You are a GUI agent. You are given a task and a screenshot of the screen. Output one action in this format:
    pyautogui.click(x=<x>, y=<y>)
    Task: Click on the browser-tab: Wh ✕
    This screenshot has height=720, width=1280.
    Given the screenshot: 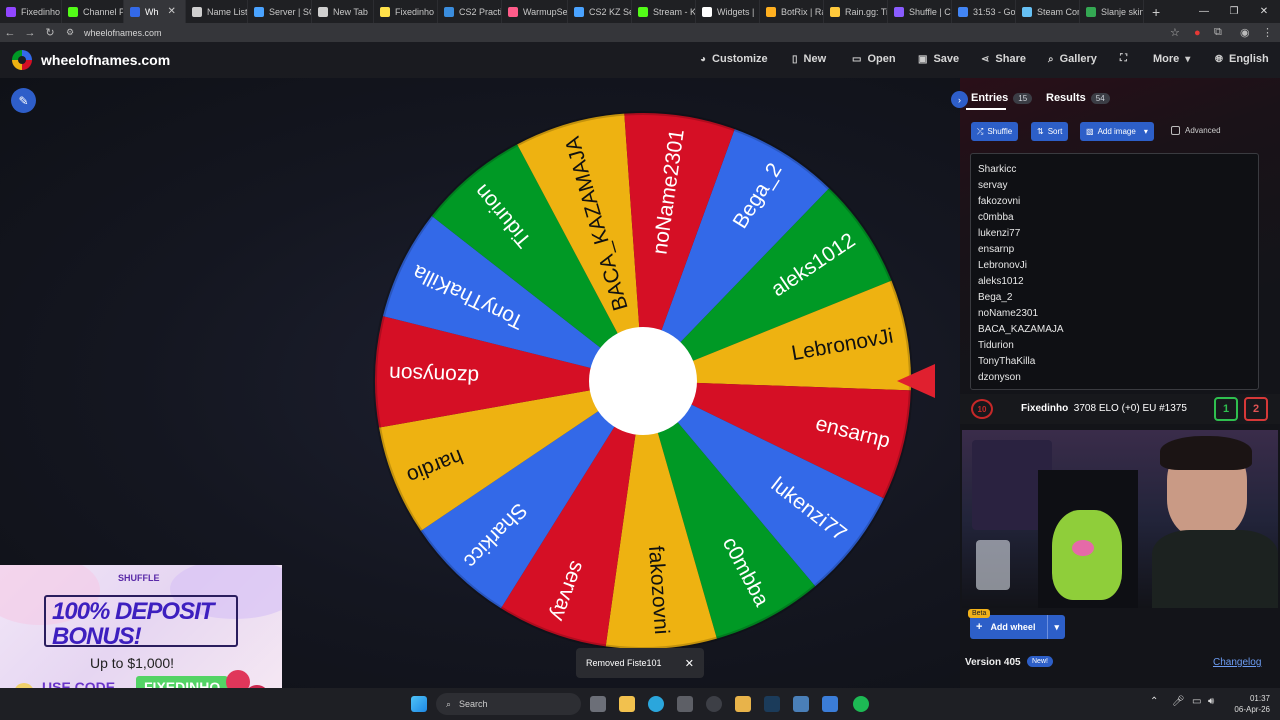 What is the action you would take?
    pyautogui.click(x=155, y=11)
    